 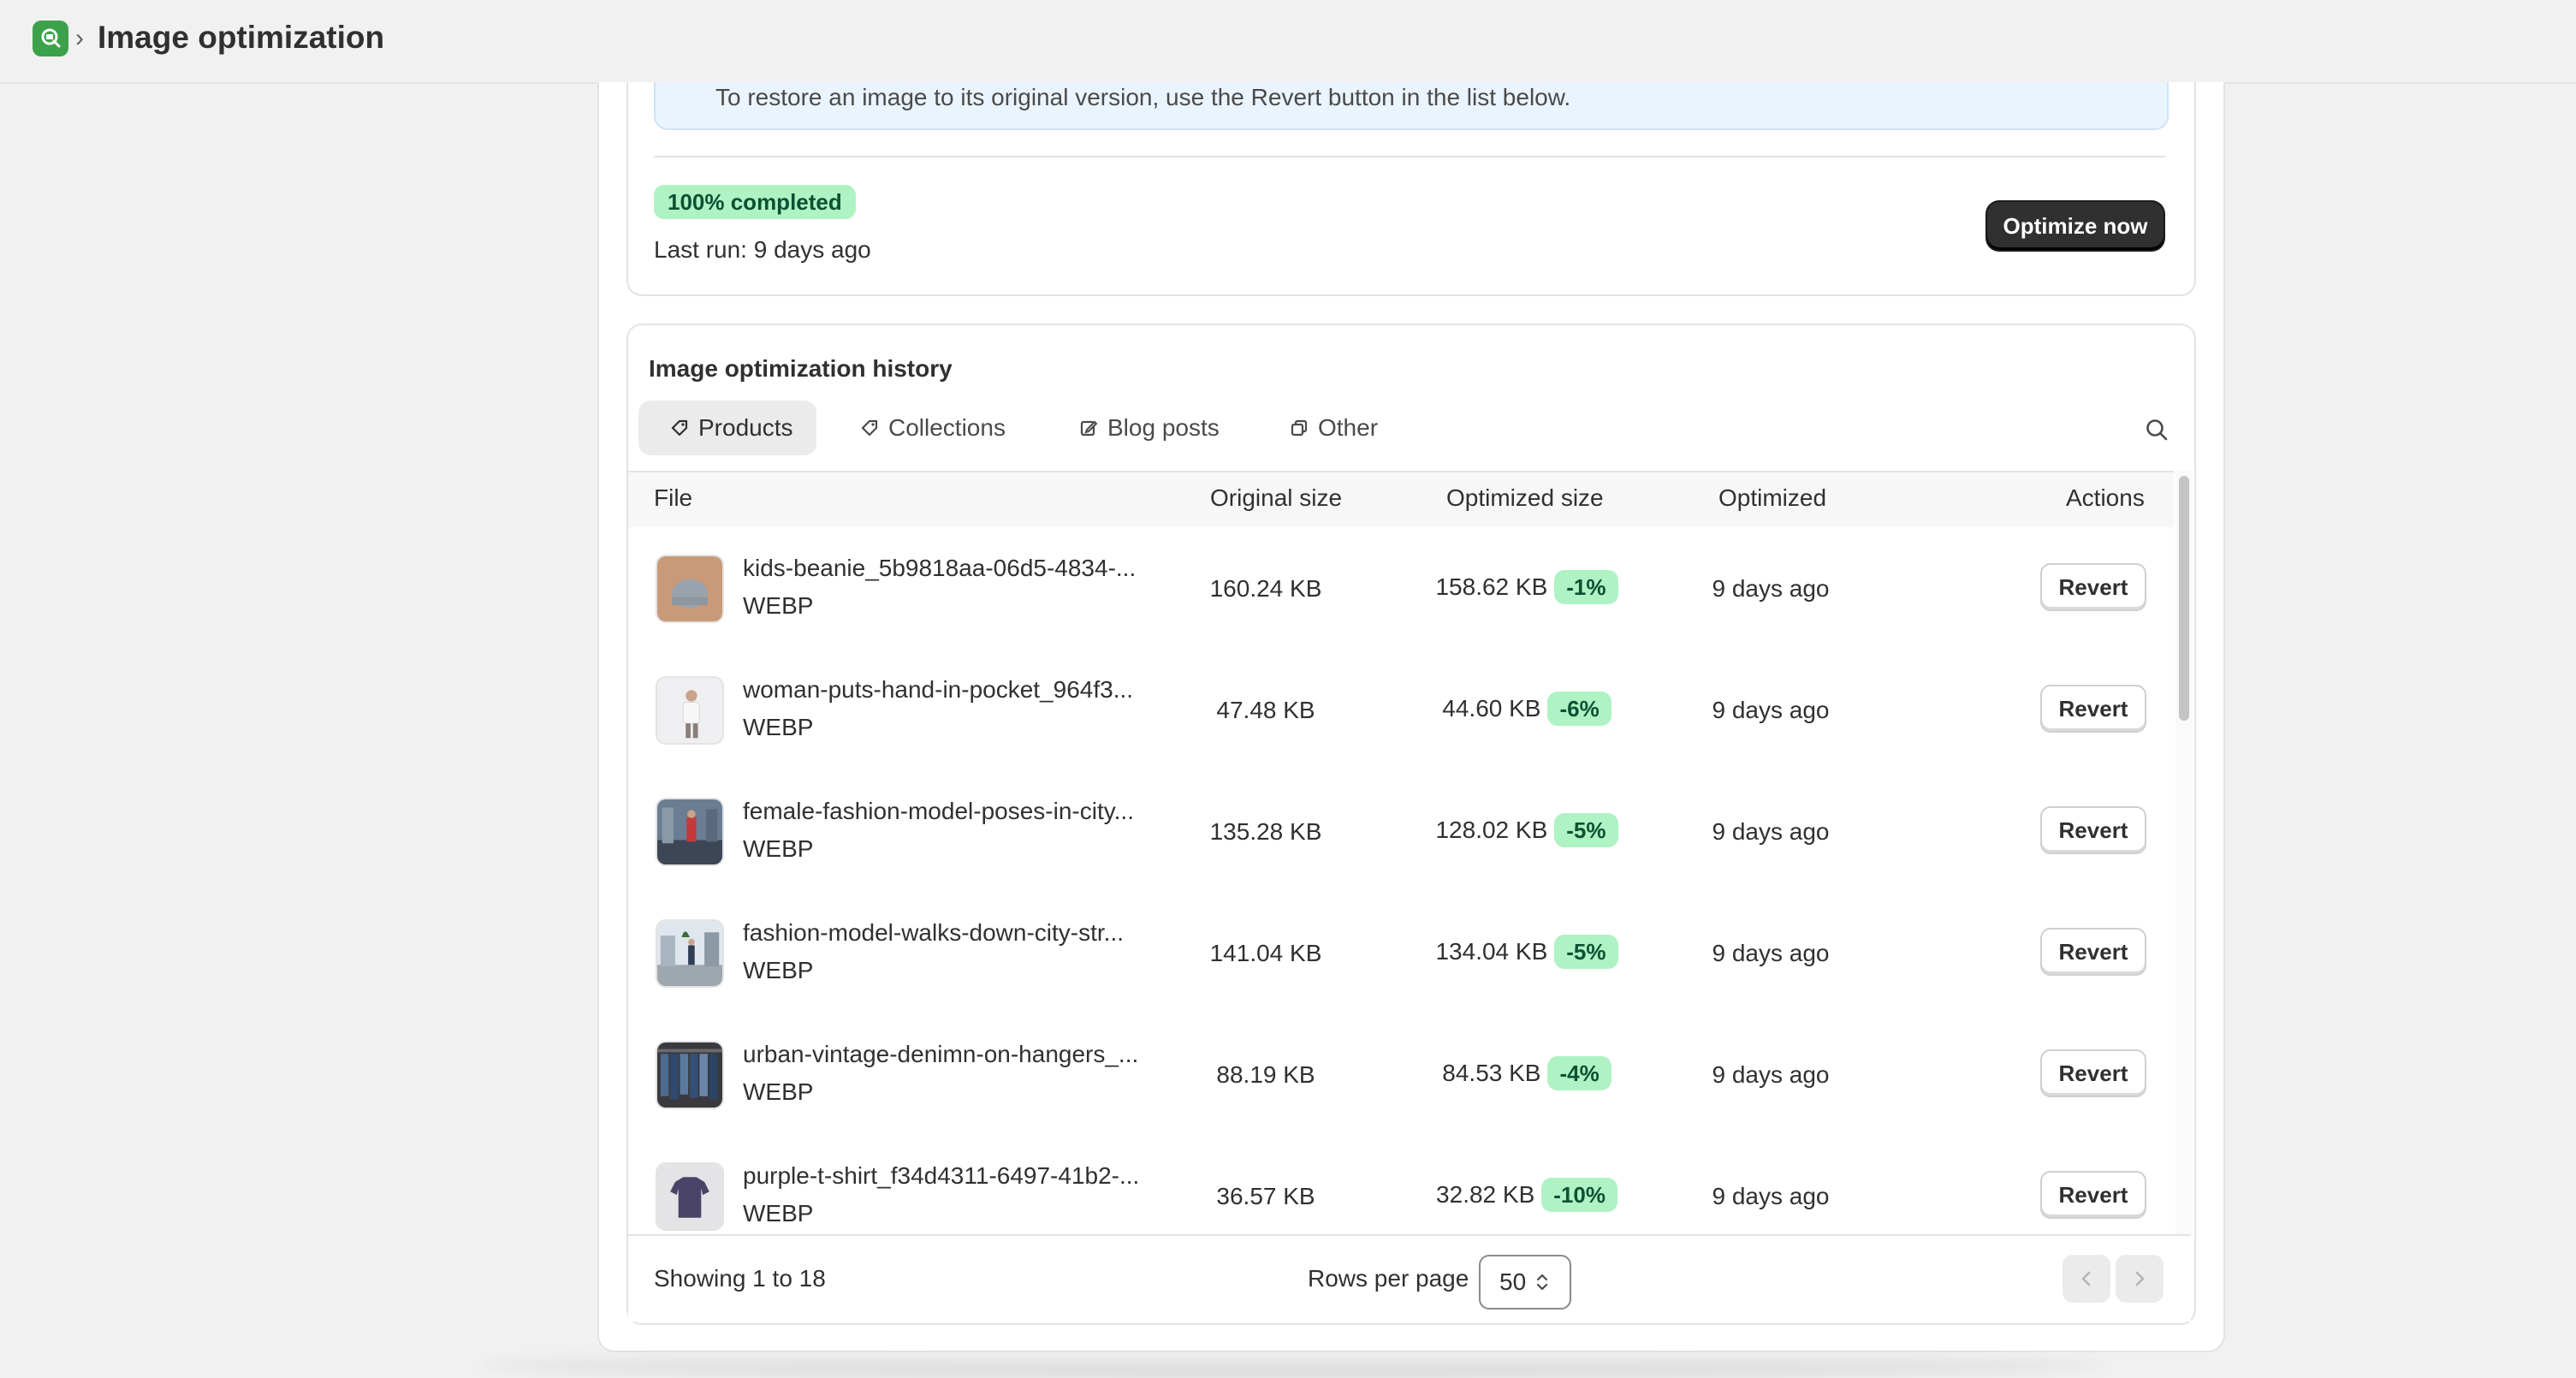 What do you see at coordinates (801, 368) in the screenshot?
I see `history-title: Image optimization history` at bounding box center [801, 368].